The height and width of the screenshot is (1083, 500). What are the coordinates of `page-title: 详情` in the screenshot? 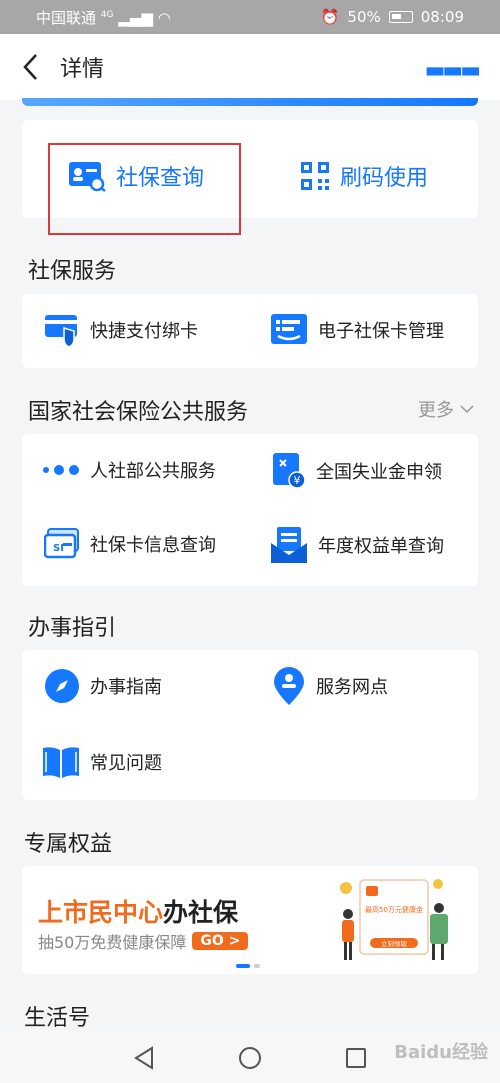 It's located at (82, 69).